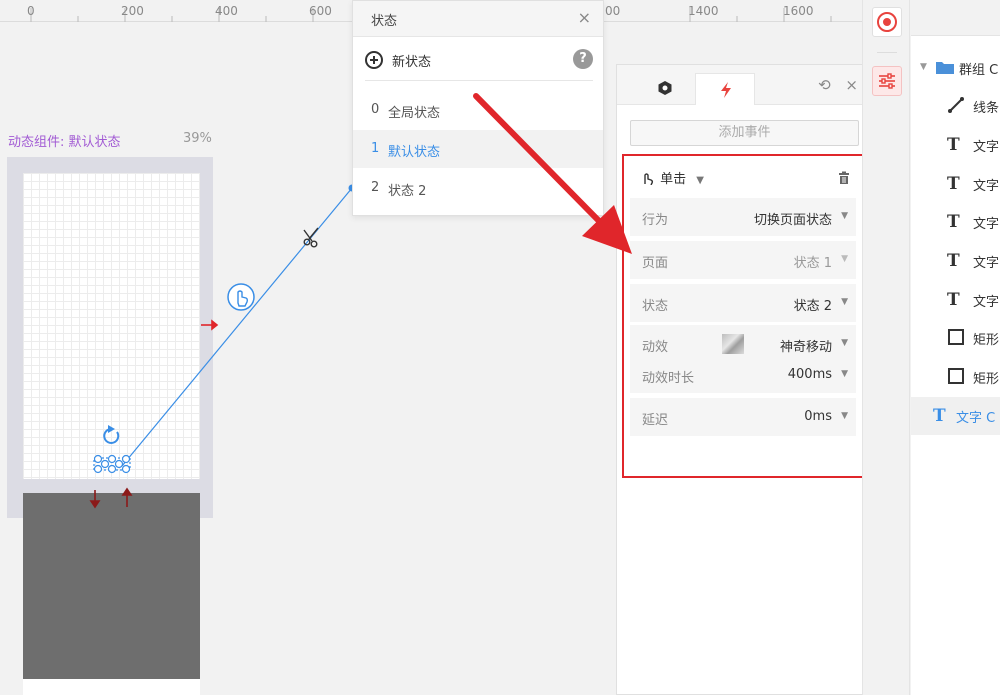 The image size is (1000, 695). What do you see at coordinates (478, 19) in the screenshot?
I see `states-panel-header: 状态 ×` at bounding box center [478, 19].